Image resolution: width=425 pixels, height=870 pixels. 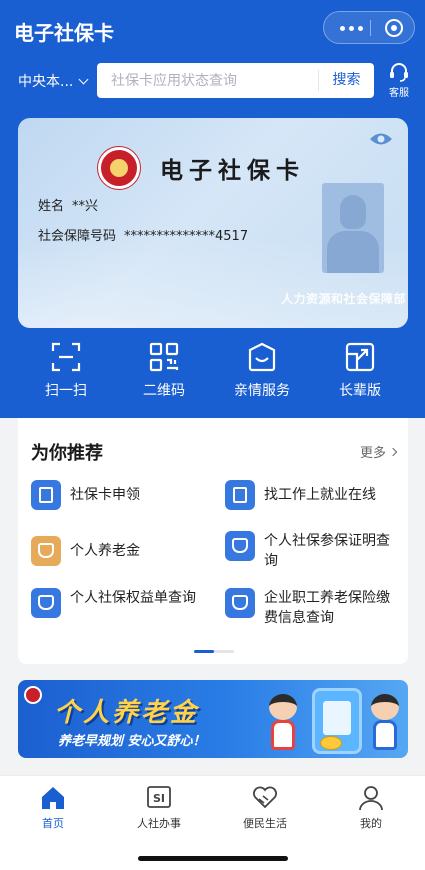 I want to click on recommend-item-job: 找工作上就业在线, so click(x=314, y=495).